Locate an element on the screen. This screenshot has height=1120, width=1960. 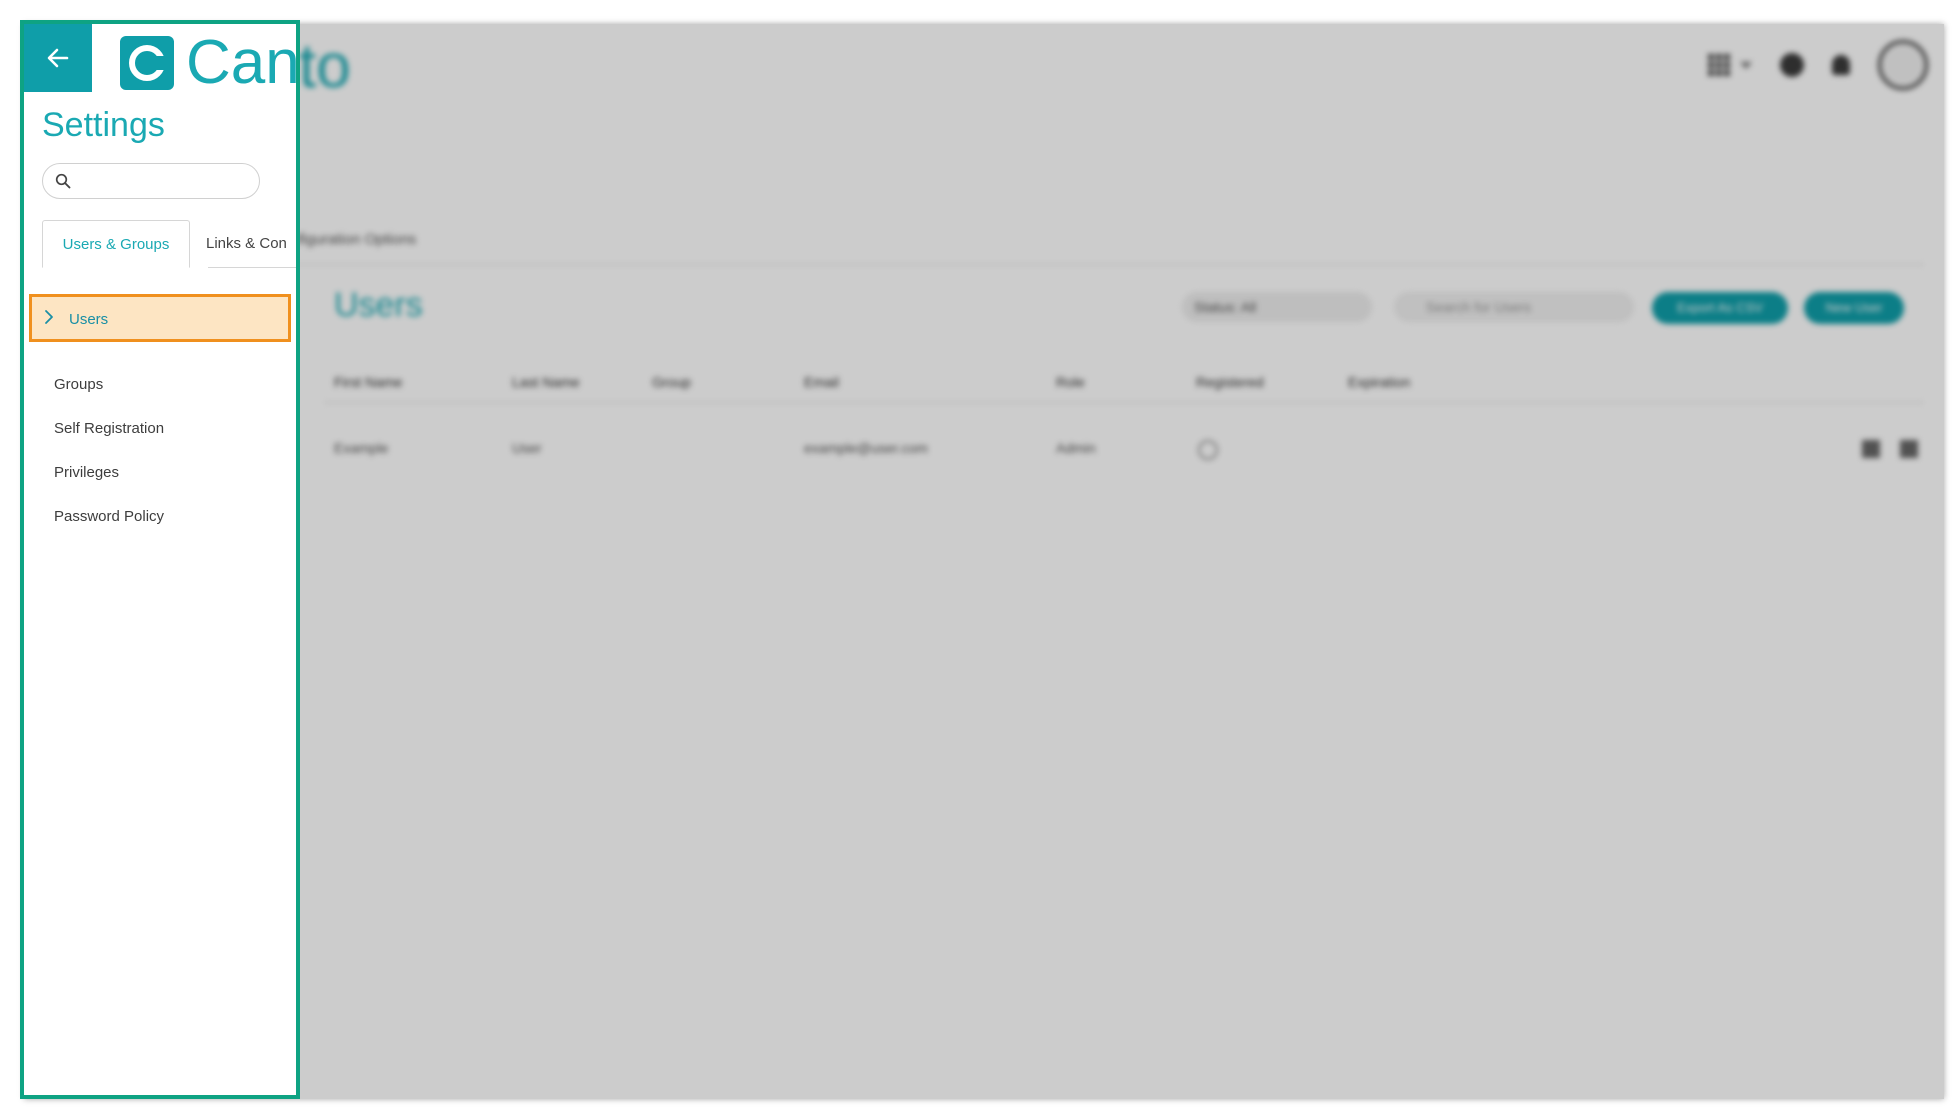
nav-item-groups: Groups is located at coordinates (78, 384).